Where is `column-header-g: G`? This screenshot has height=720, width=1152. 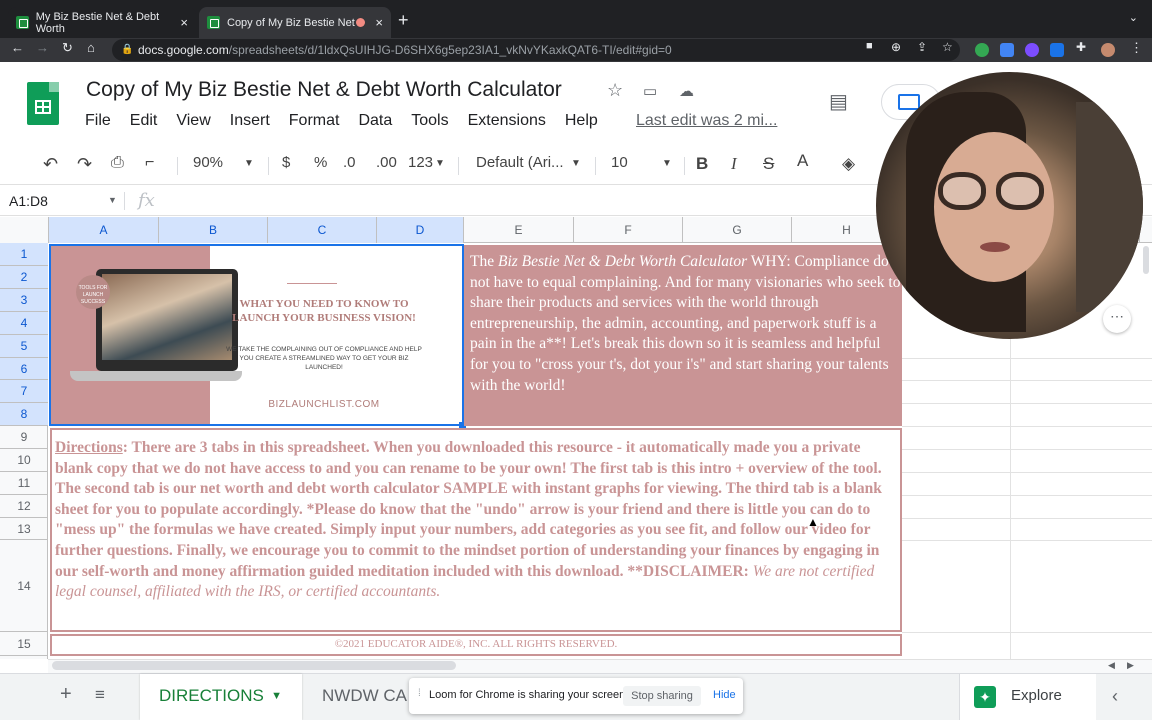
column-header-g: G is located at coordinates (737, 230).